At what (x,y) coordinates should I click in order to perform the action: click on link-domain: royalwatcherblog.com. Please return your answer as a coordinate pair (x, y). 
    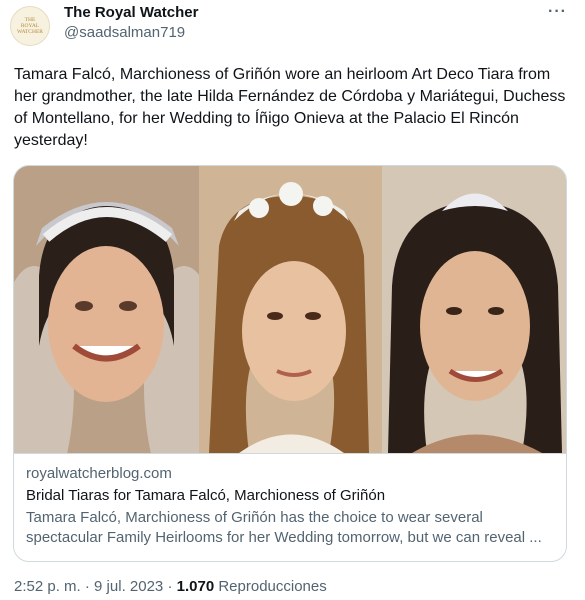
    Looking at the image, I should click on (291, 474).